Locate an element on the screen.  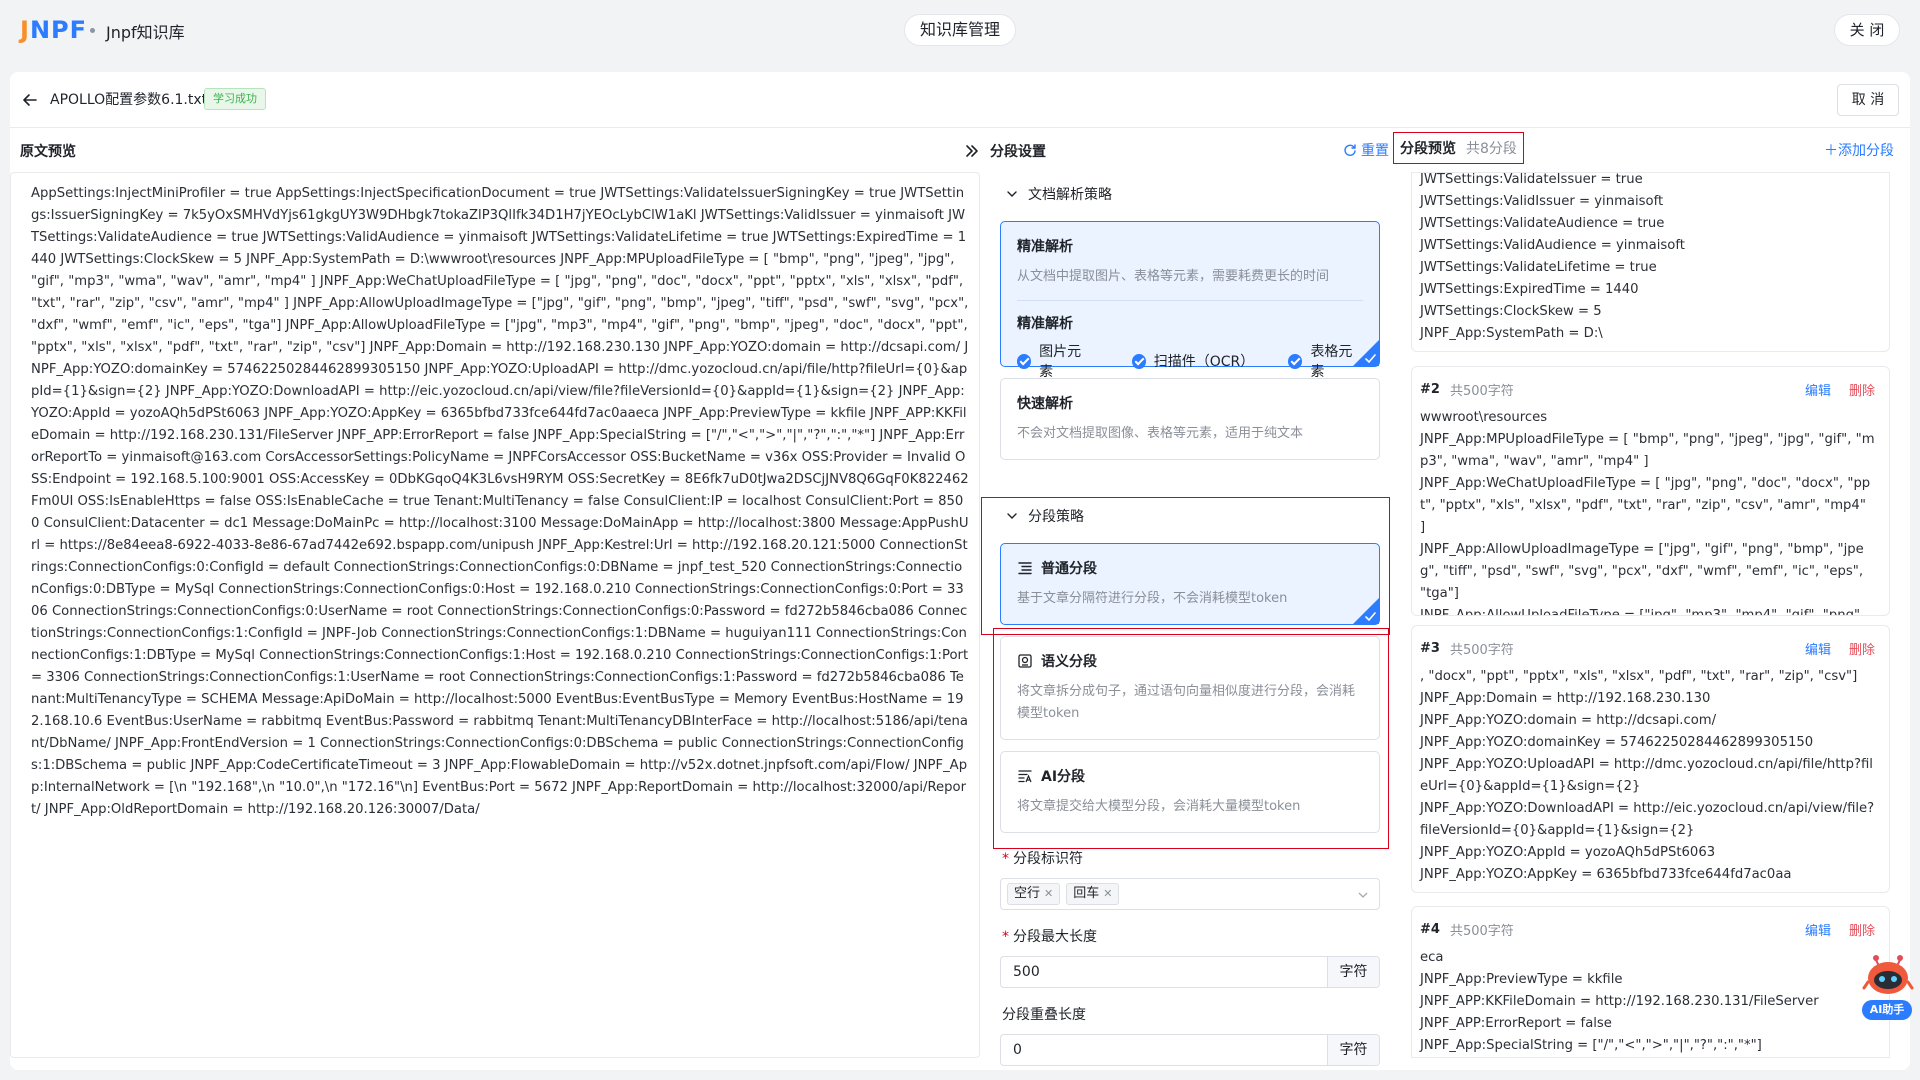
segment-strategy-header: 分段策略 is located at coordinates (1045, 516).